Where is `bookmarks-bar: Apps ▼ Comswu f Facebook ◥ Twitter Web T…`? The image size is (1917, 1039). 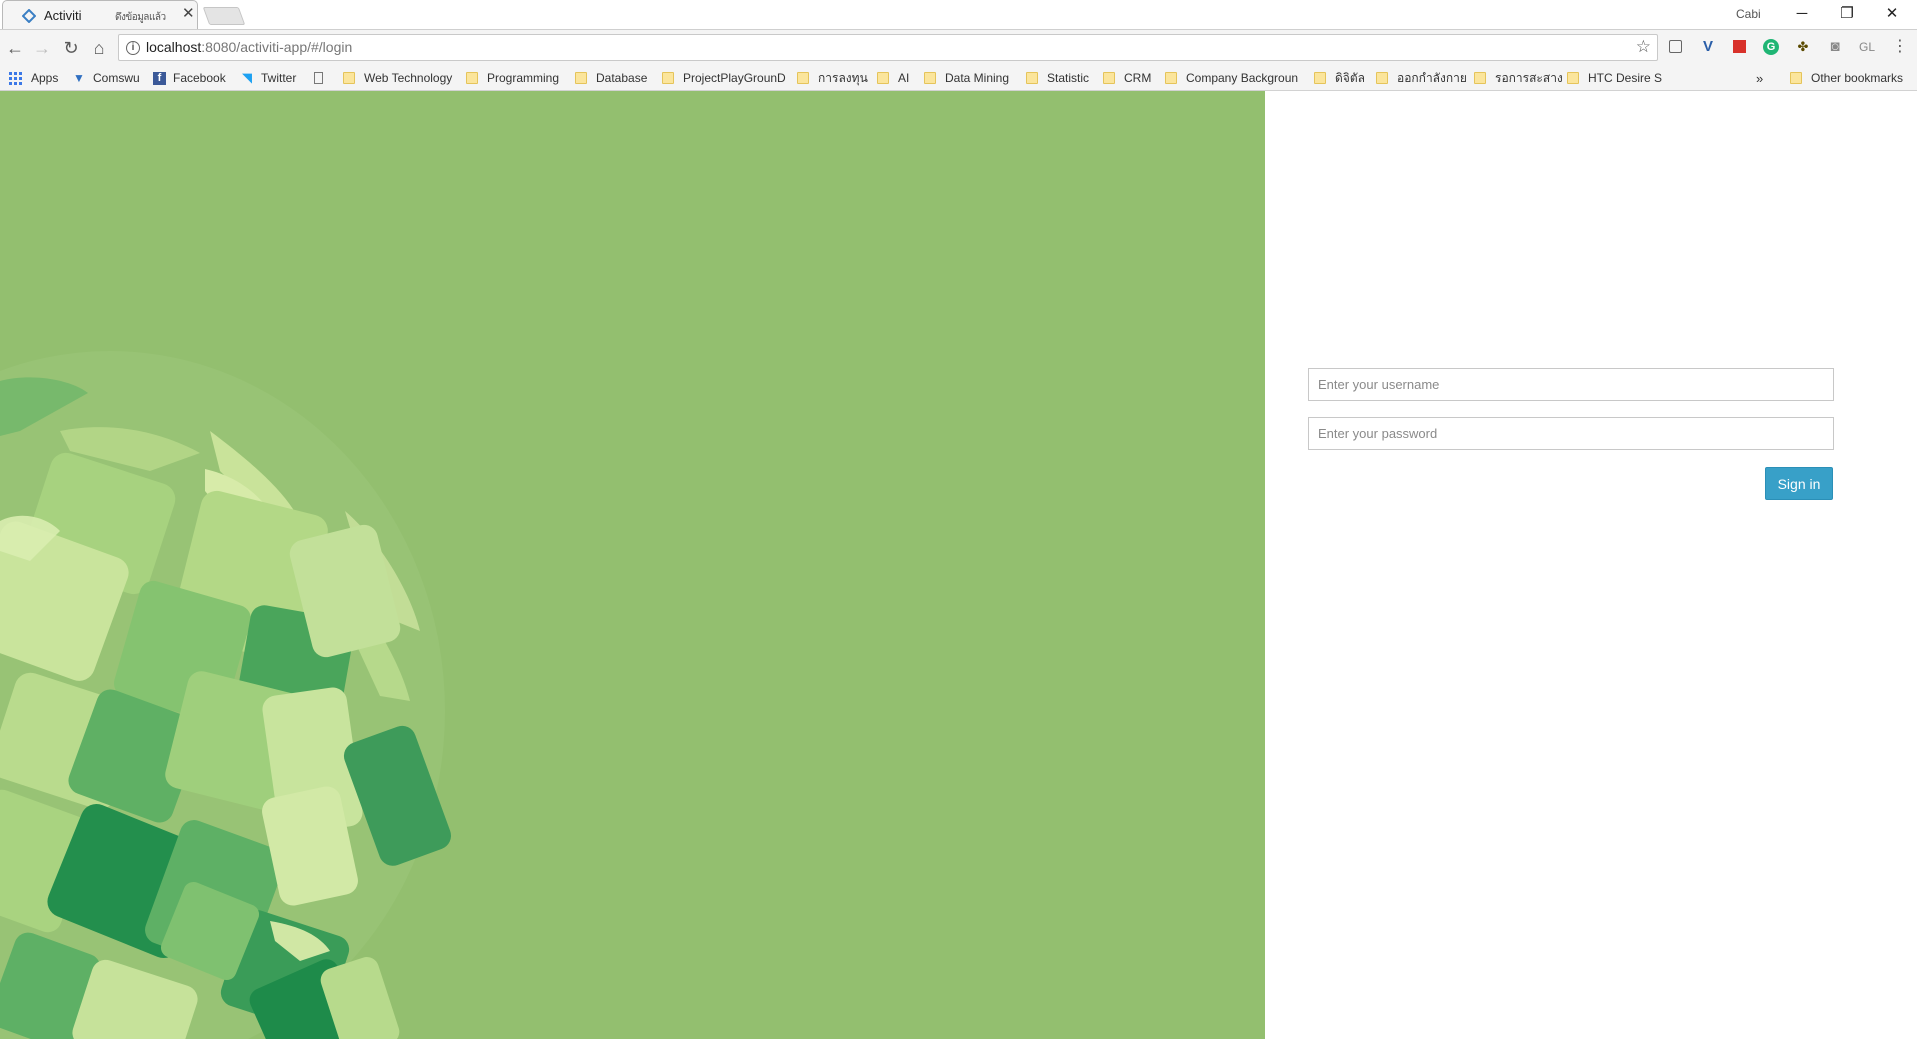 bookmarks-bar: Apps ▼ Comswu f Facebook ◥ Twitter Web T… is located at coordinates (958, 77).